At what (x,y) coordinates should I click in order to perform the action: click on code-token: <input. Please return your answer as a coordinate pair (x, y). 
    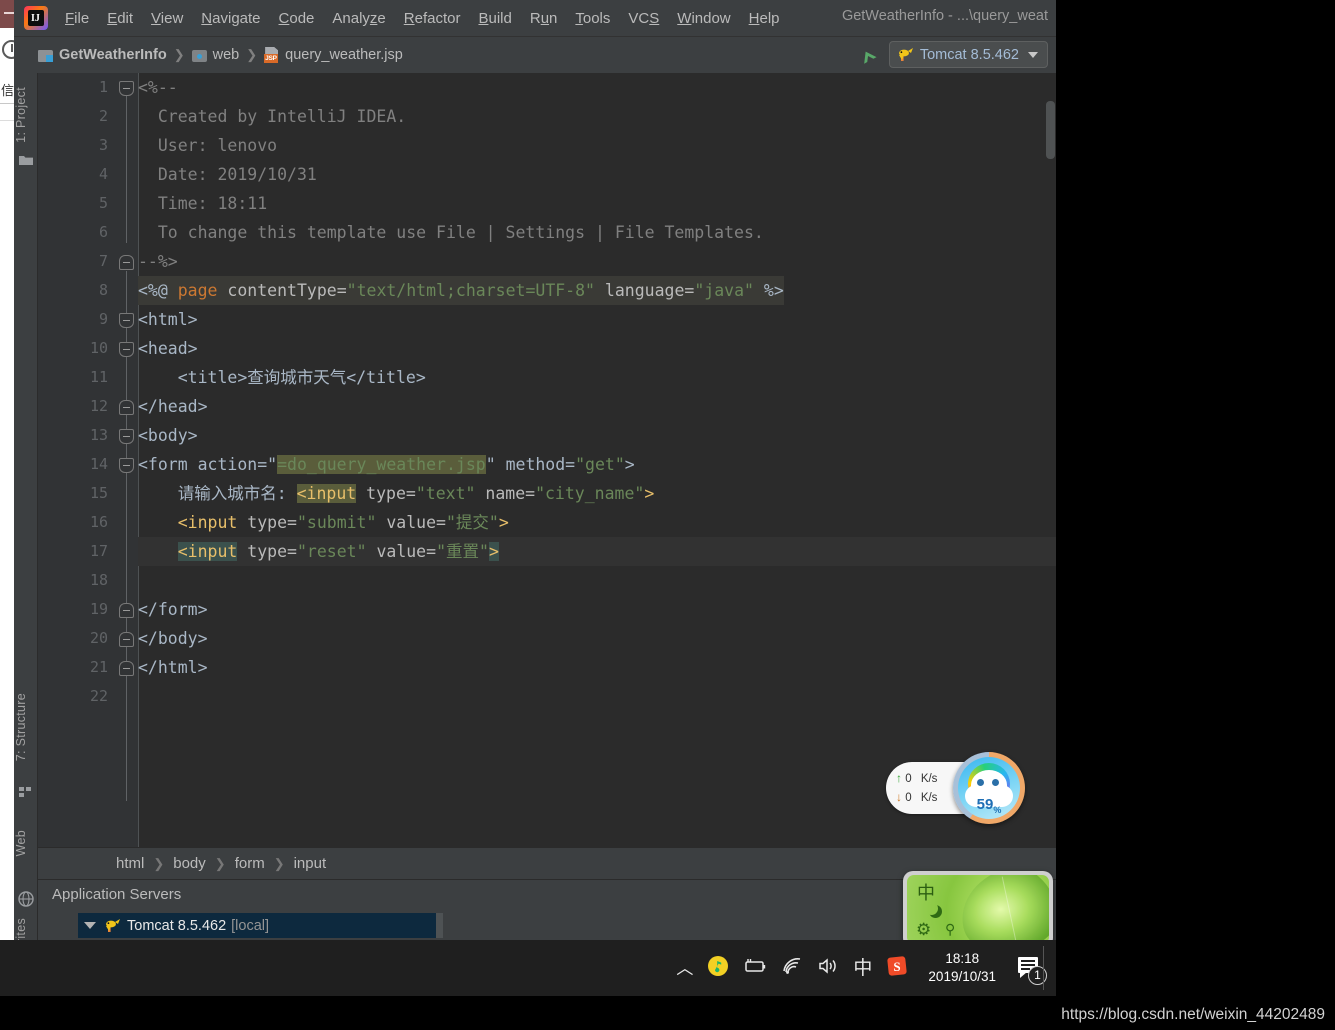
    Looking at the image, I should click on (188, 522).